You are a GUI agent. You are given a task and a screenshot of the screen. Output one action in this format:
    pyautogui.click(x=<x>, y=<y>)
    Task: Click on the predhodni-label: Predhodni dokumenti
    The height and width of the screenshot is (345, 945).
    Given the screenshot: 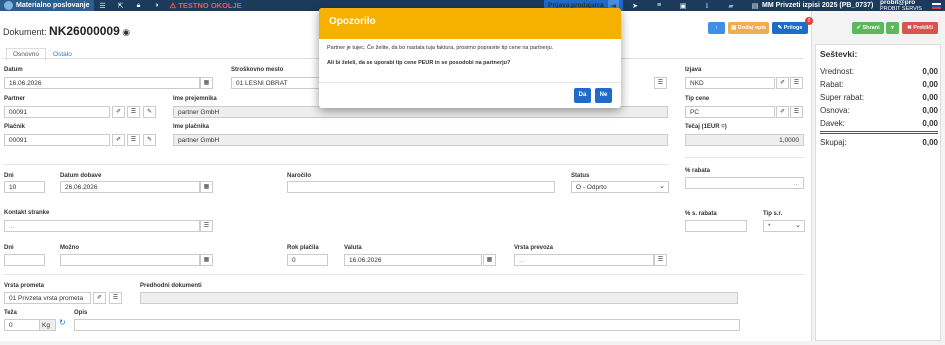 What is the action you would take?
    pyautogui.click(x=171, y=286)
    